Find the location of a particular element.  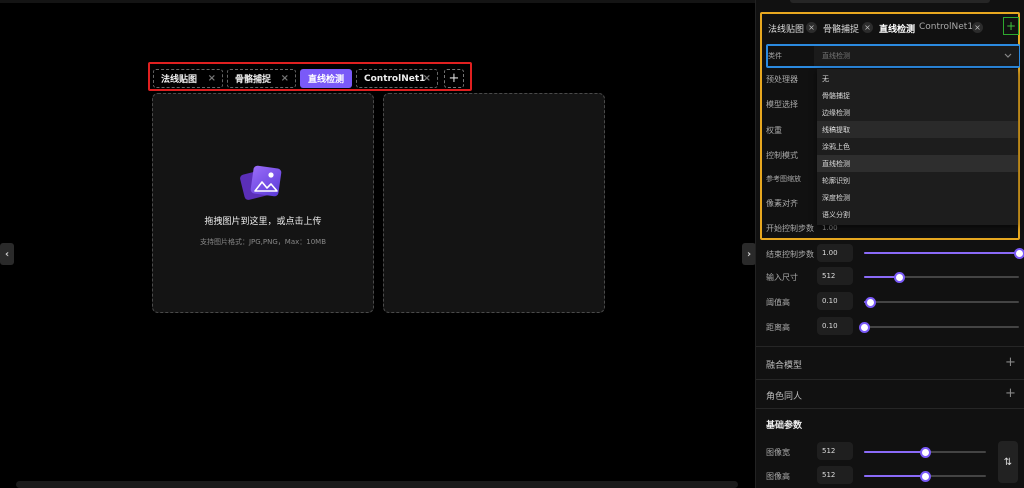

horizontal-scrollbar is located at coordinates (377, 484).